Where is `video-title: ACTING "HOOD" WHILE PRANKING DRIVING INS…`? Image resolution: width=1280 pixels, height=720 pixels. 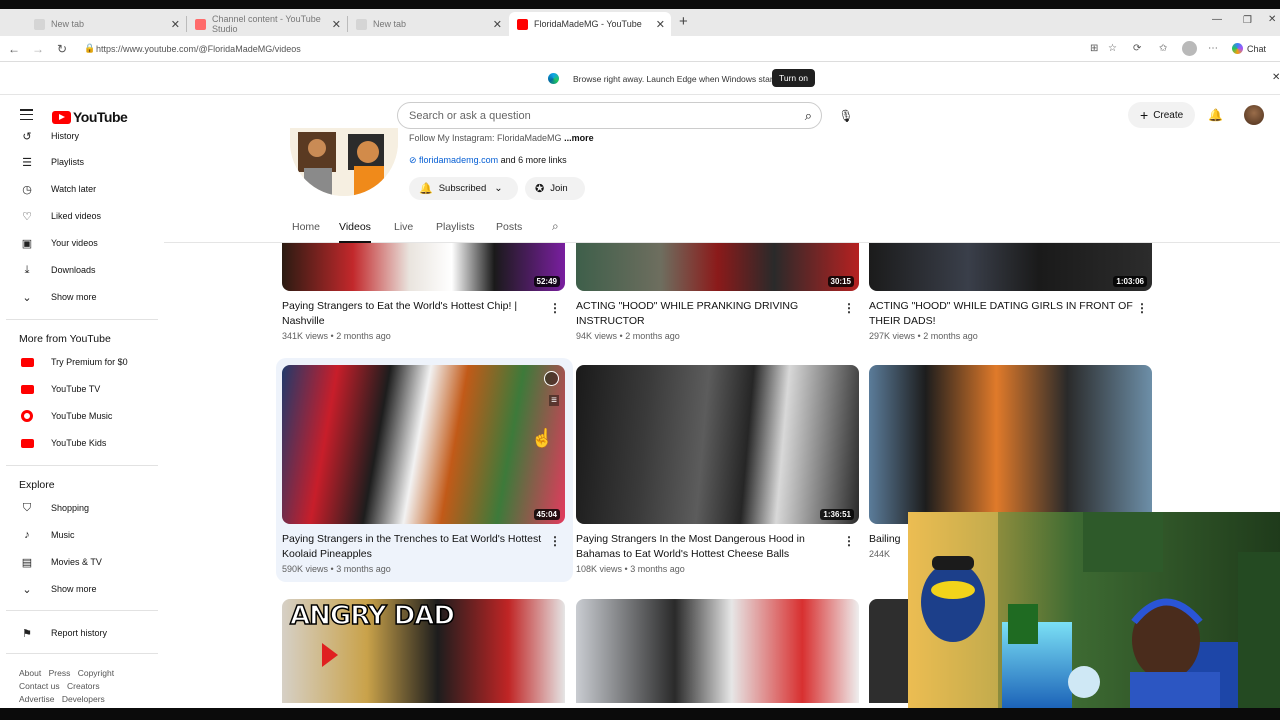 video-title: ACTING "HOOD" WHILE PRANKING DRIVING INS… is located at coordinates (711, 314).